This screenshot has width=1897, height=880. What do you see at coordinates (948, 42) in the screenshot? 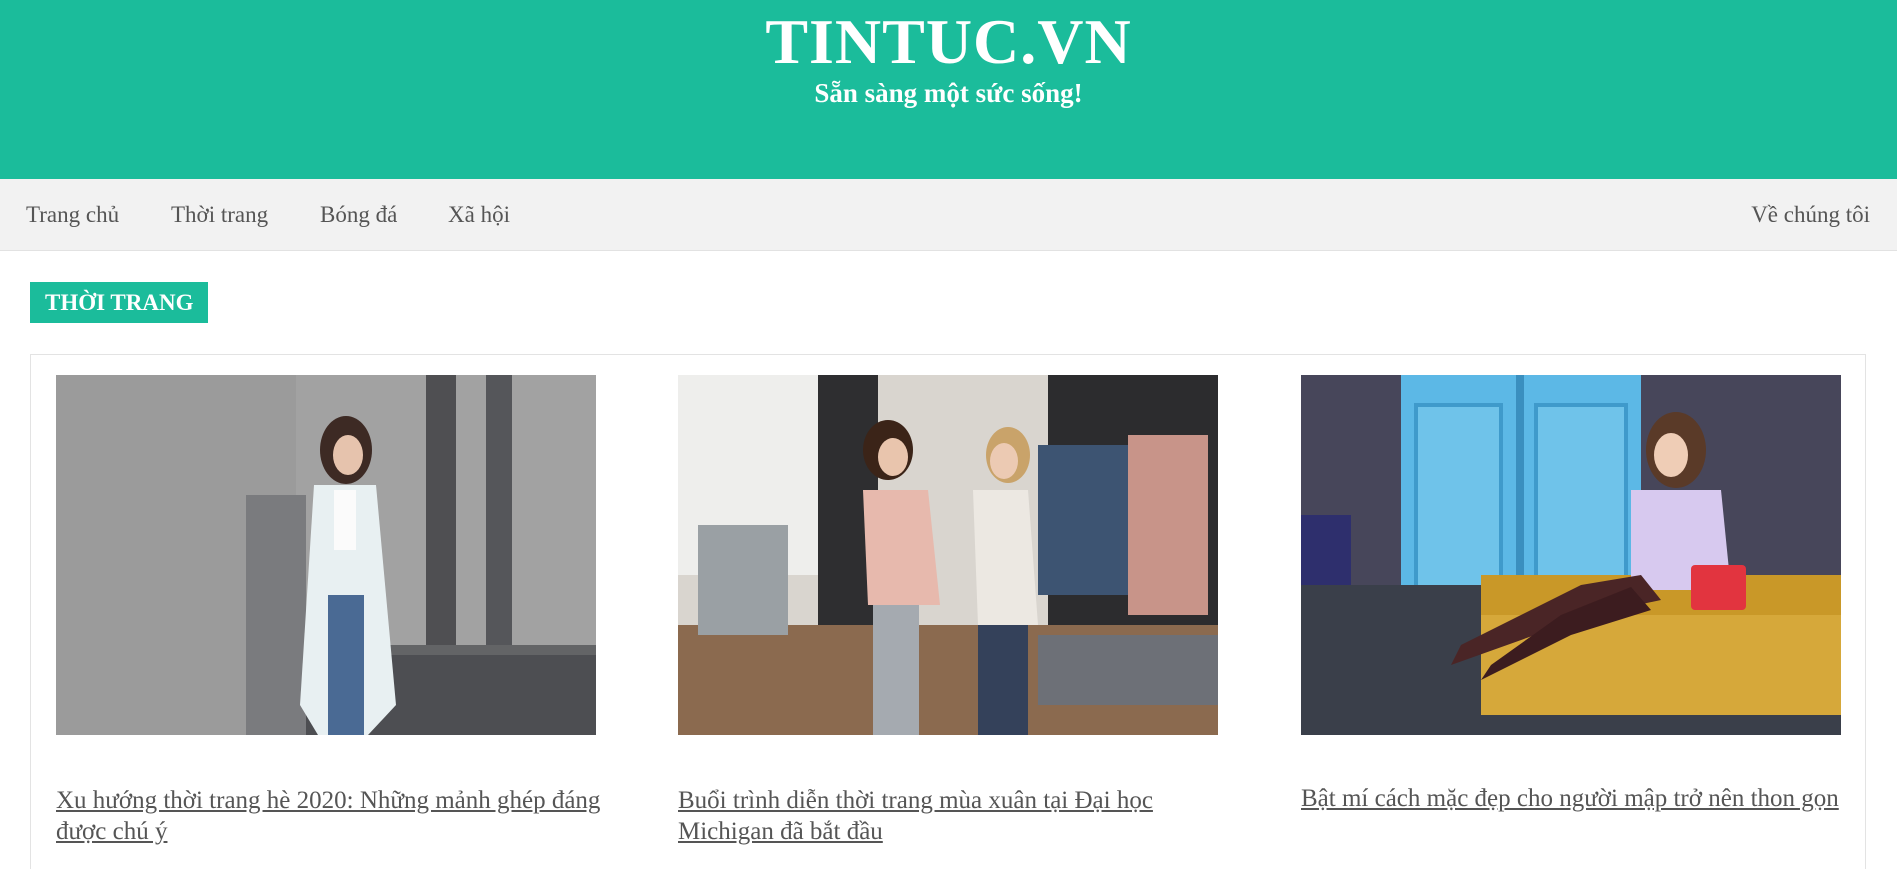
I see `site-title: TINTUC.VN` at bounding box center [948, 42].